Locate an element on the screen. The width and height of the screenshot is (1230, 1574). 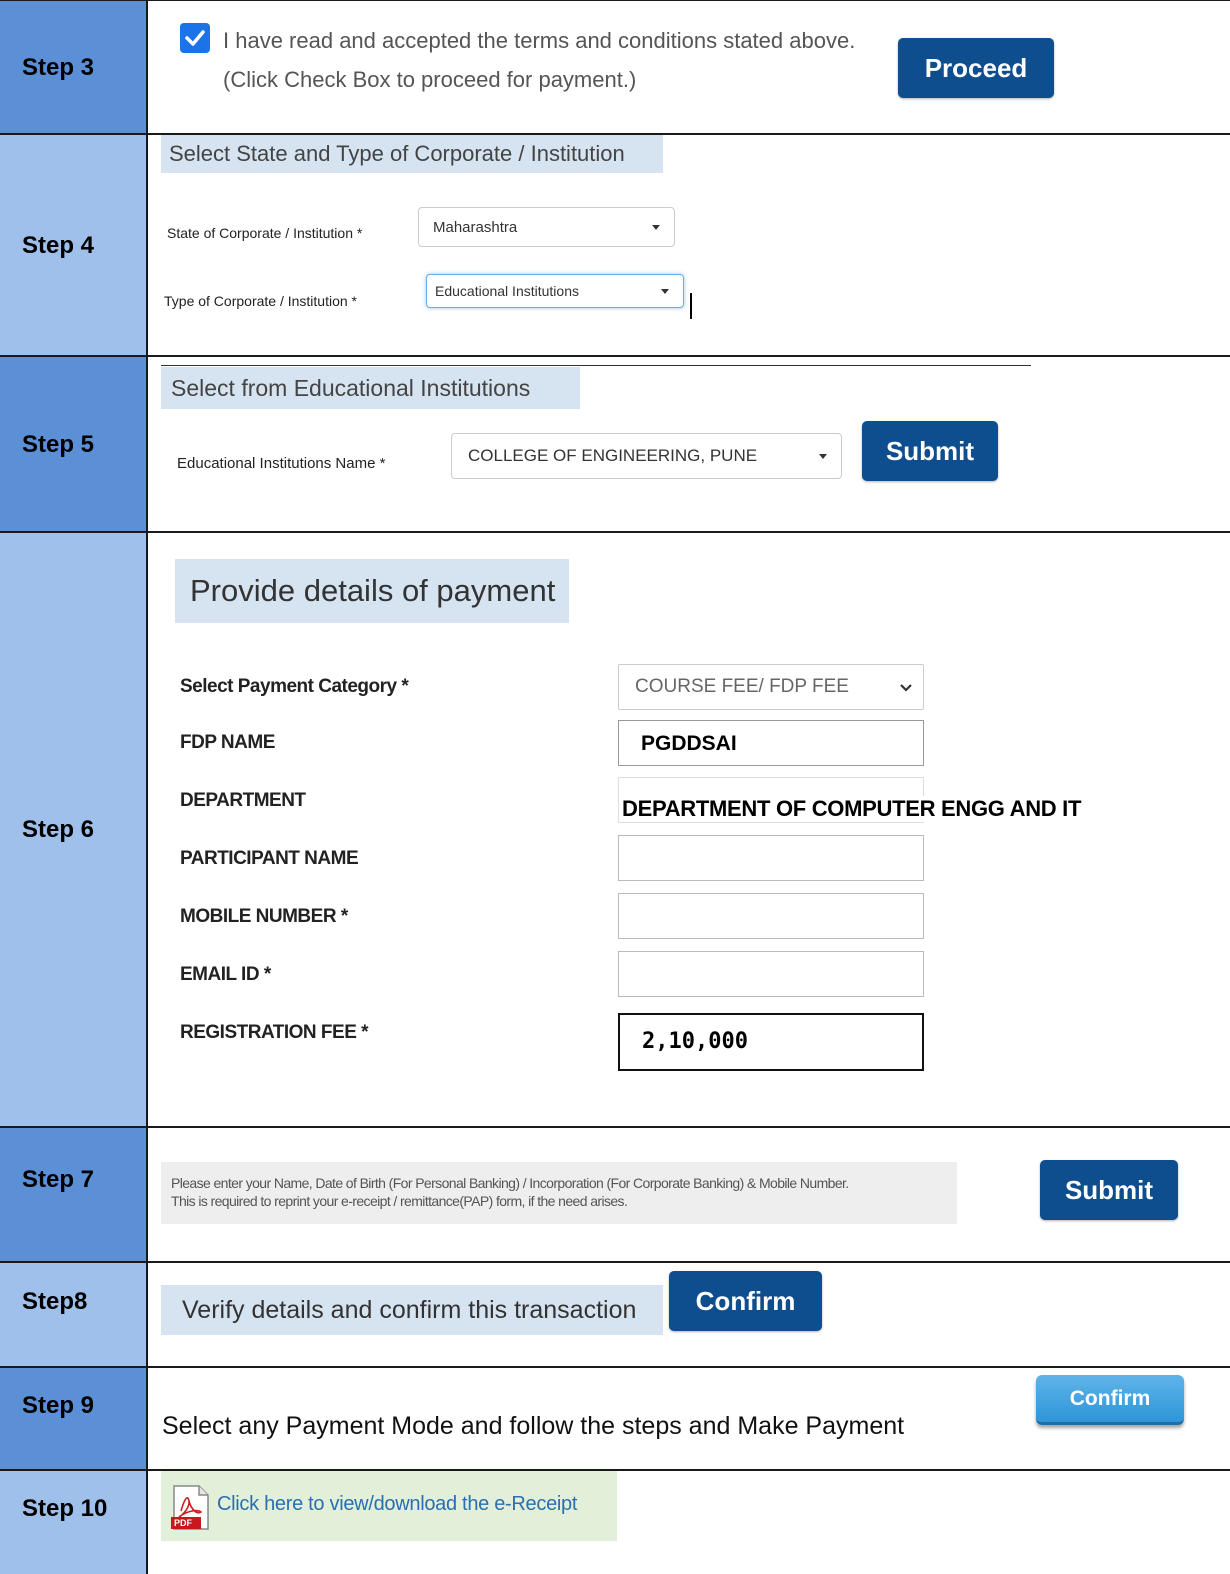
payment-category-select: COURSE FEE/ FDP FEE is located at coordinates (771, 687).